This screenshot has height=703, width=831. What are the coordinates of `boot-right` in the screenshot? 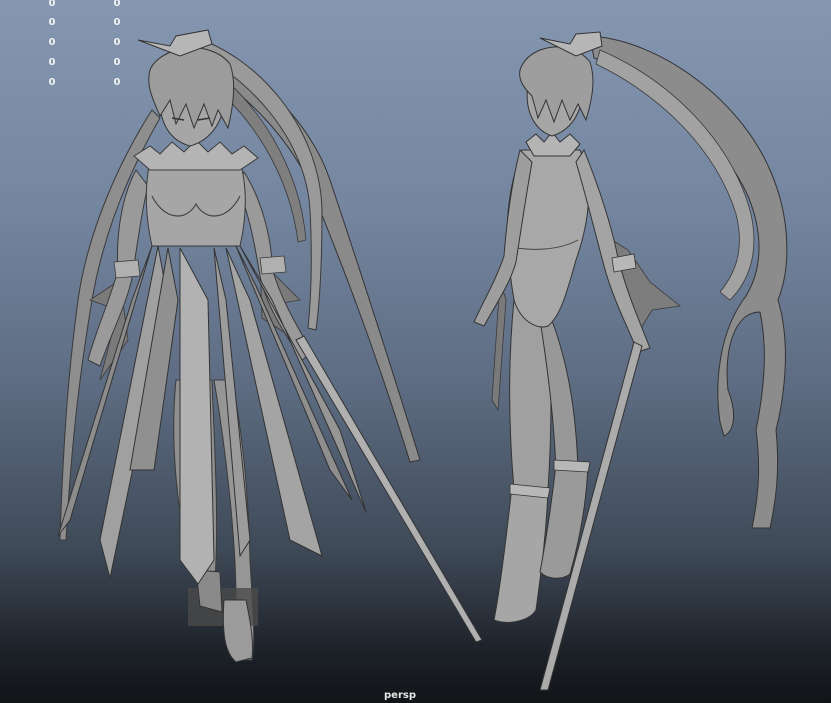 It's located at (237, 631).